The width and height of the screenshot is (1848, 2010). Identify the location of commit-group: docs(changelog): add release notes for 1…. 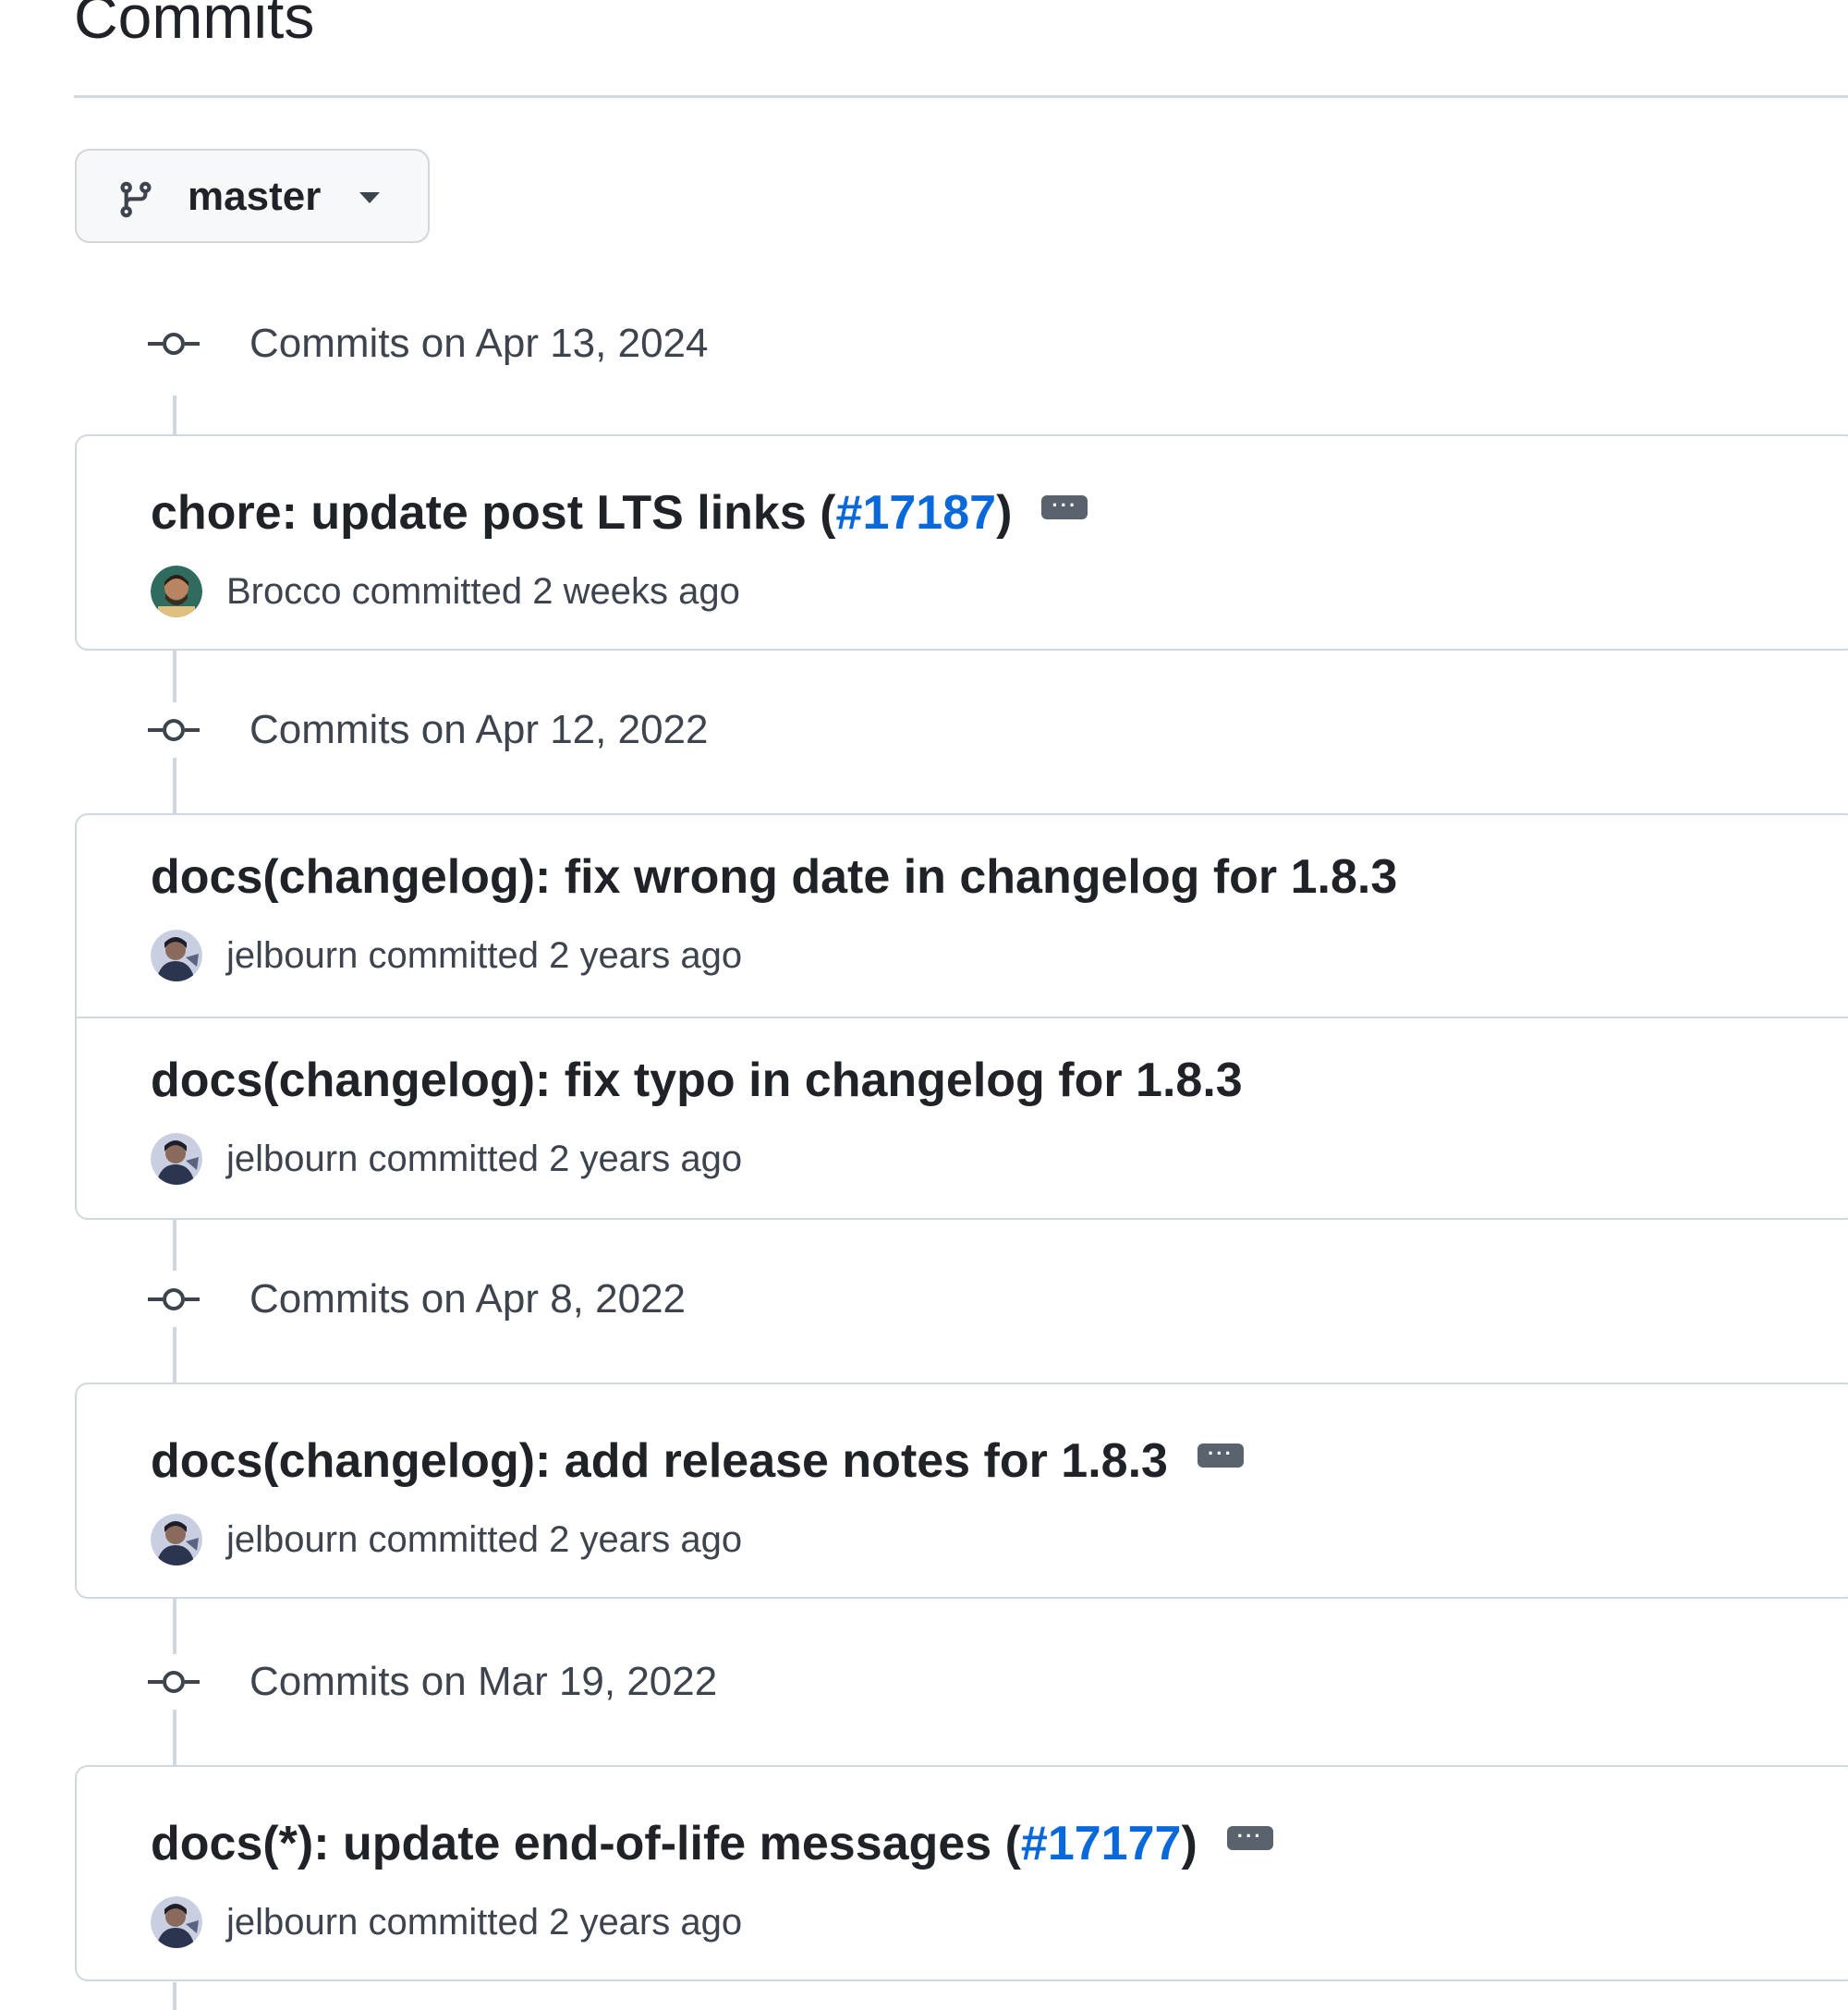
(962, 1491).